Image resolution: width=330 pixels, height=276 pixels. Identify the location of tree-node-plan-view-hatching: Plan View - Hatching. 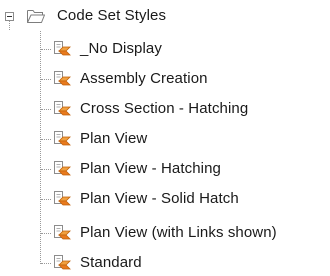
(136, 168).